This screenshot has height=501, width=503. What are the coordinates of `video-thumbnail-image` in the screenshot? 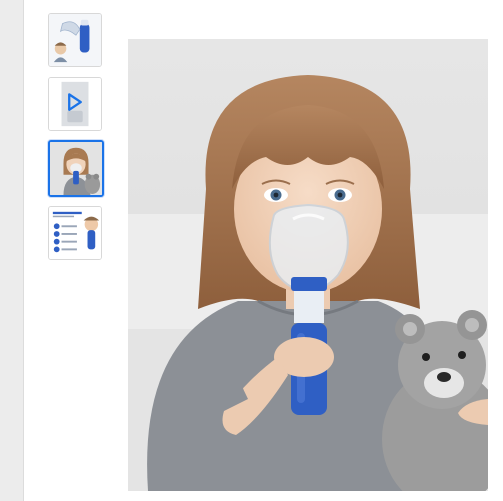 It's located at (75, 104).